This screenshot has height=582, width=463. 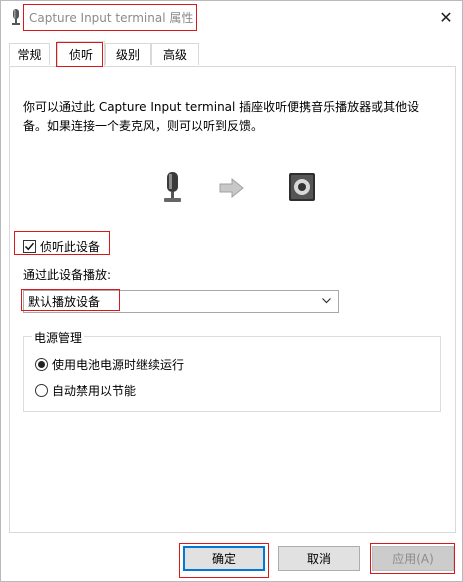 What do you see at coordinates (231, 17) in the screenshot?
I see `title-bar: Capture Input terminal 属性 ✕` at bounding box center [231, 17].